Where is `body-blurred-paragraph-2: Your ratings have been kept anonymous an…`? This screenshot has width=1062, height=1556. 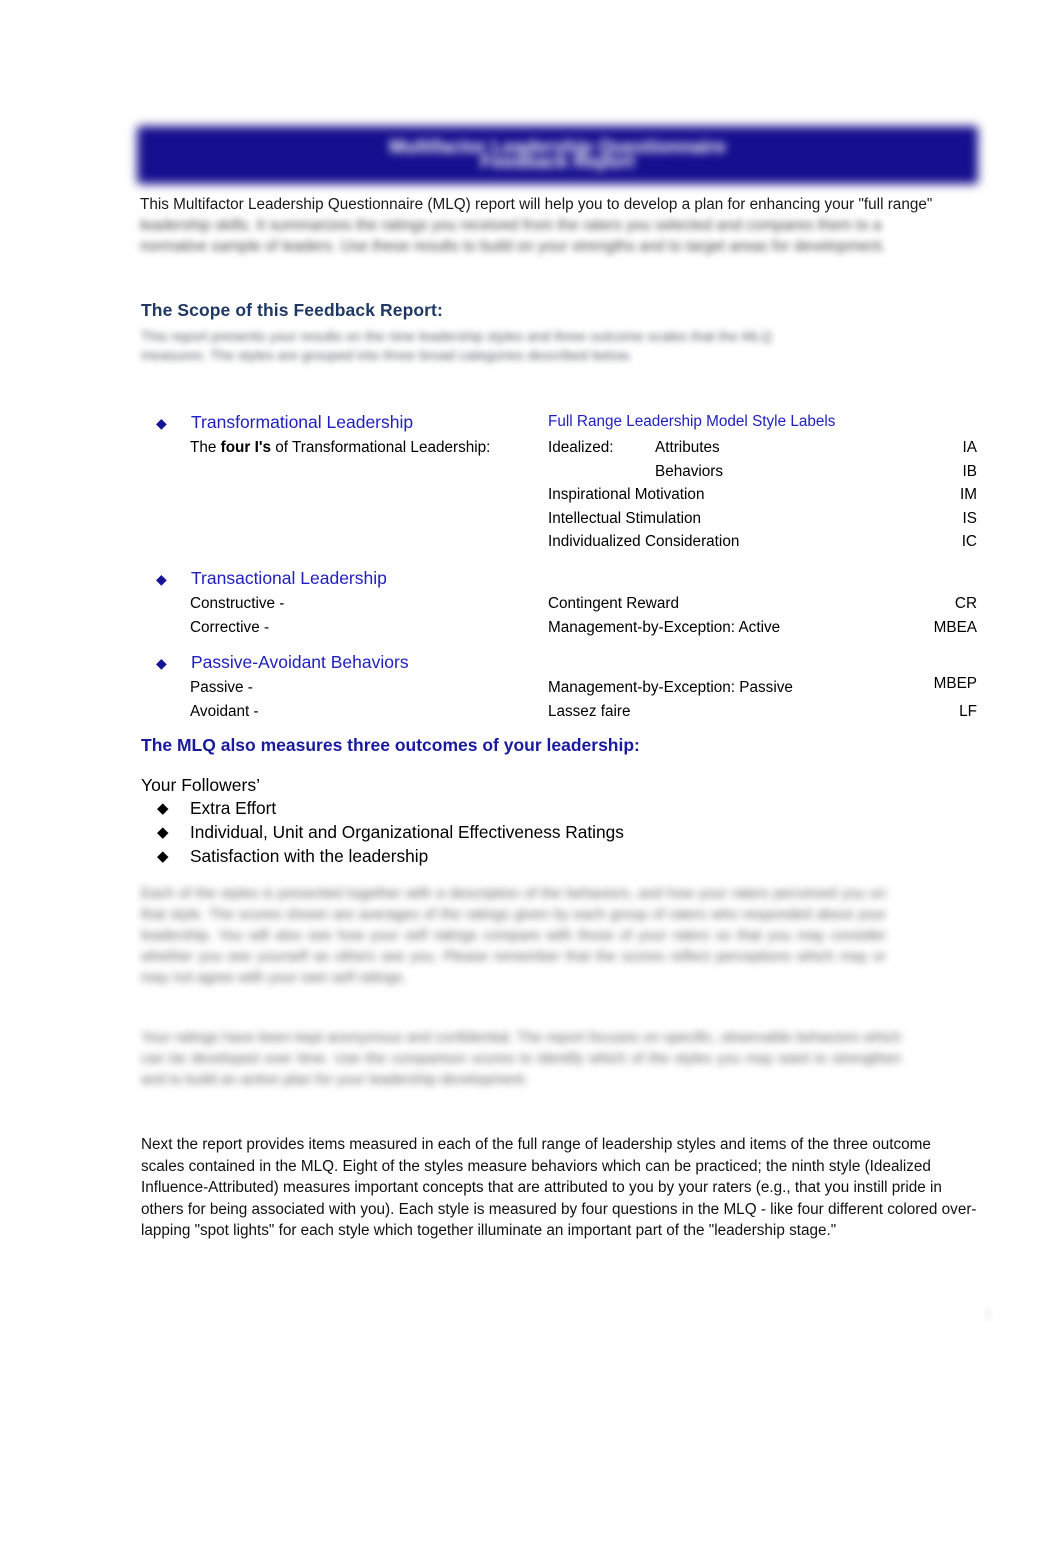
body-blurred-paragraph-2: Your ratings have been kept anonymous an… is located at coordinates (521, 1059).